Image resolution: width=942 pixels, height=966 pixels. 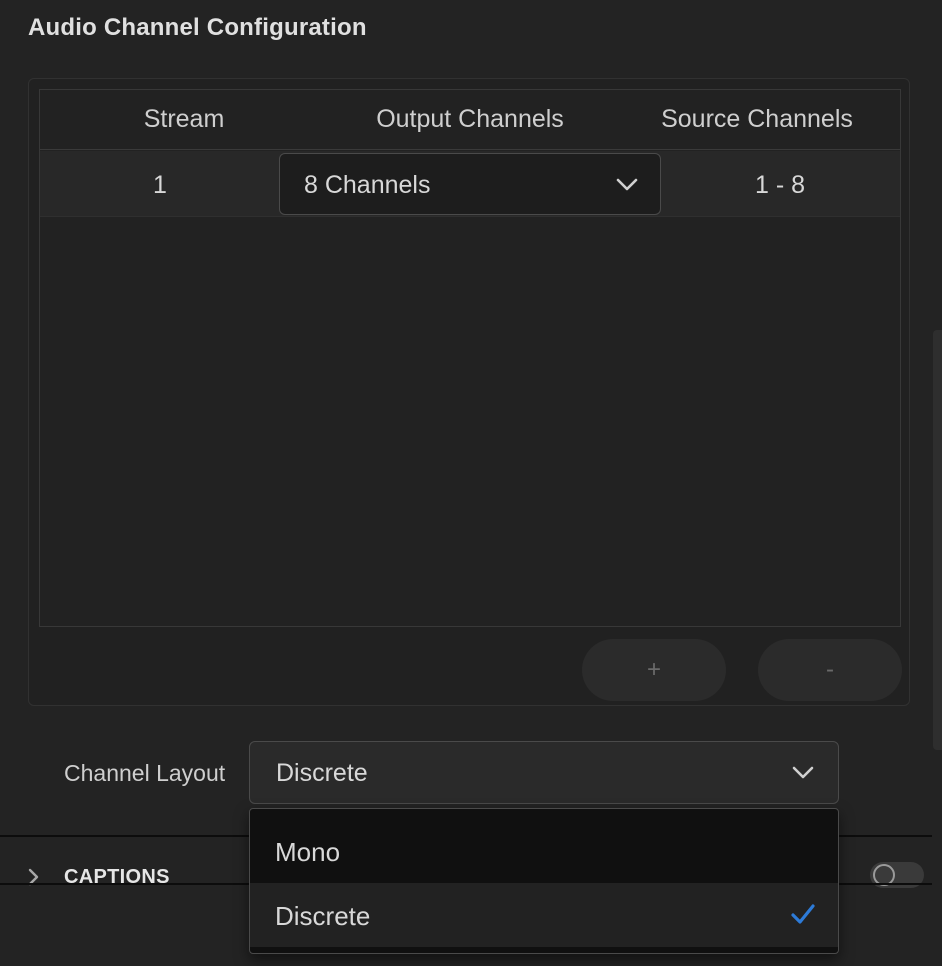 I want to click on channel-layout-dropdown: Discrete, so click(x=544, y=772).